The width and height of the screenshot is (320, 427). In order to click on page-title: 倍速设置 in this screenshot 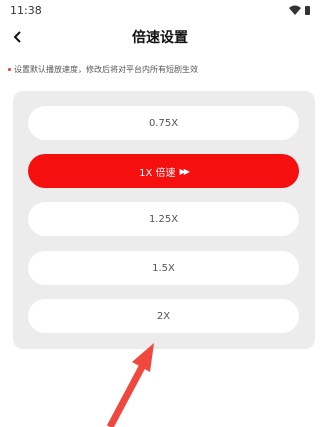, I will do `click(160, 38)`.